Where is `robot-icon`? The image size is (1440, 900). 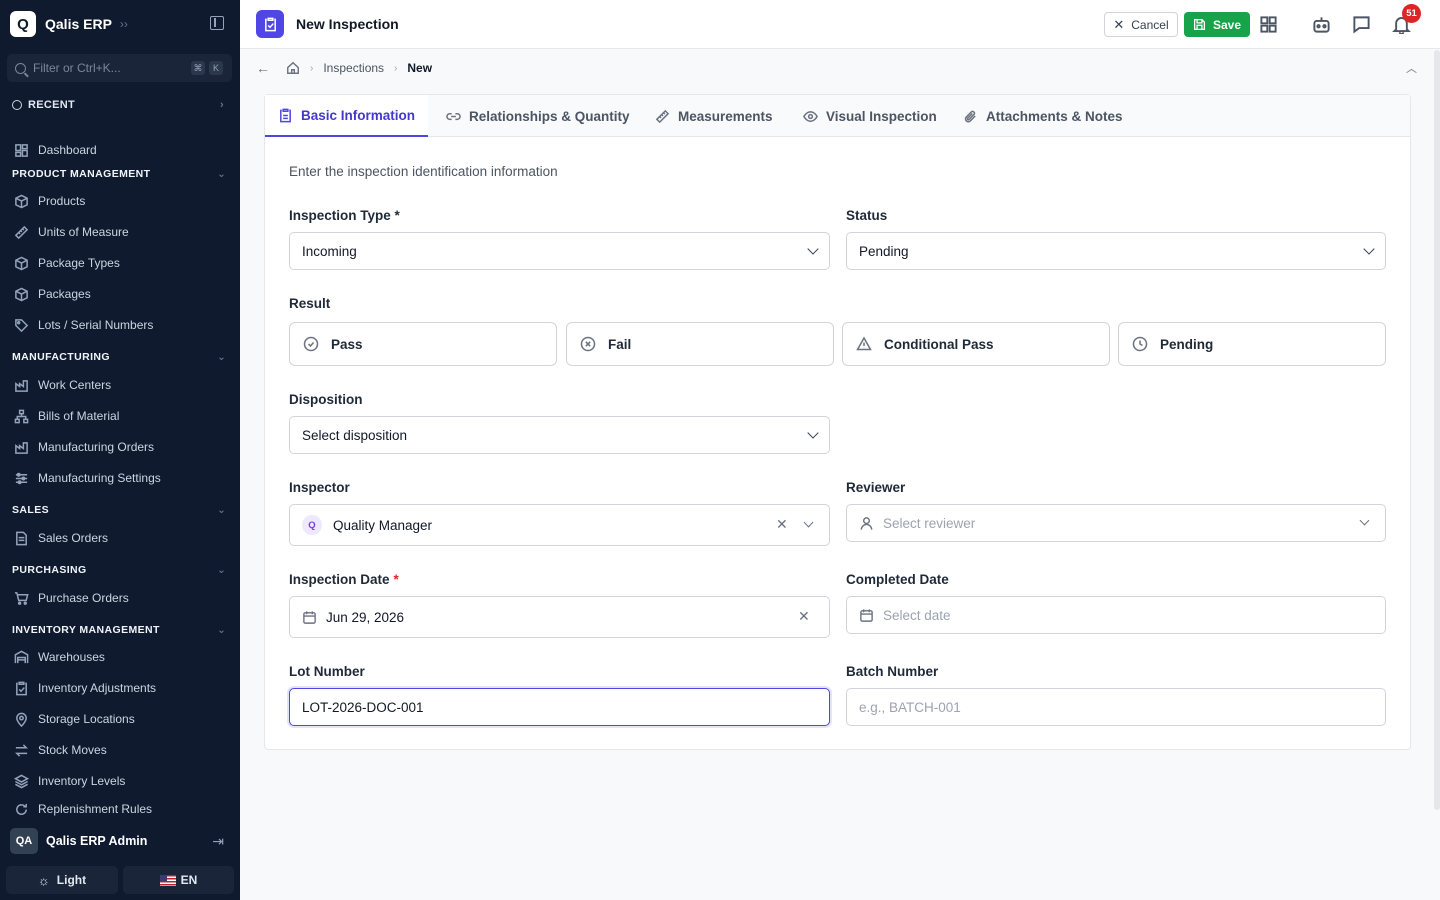 robot-icon is located at coordinates (1321, 24).